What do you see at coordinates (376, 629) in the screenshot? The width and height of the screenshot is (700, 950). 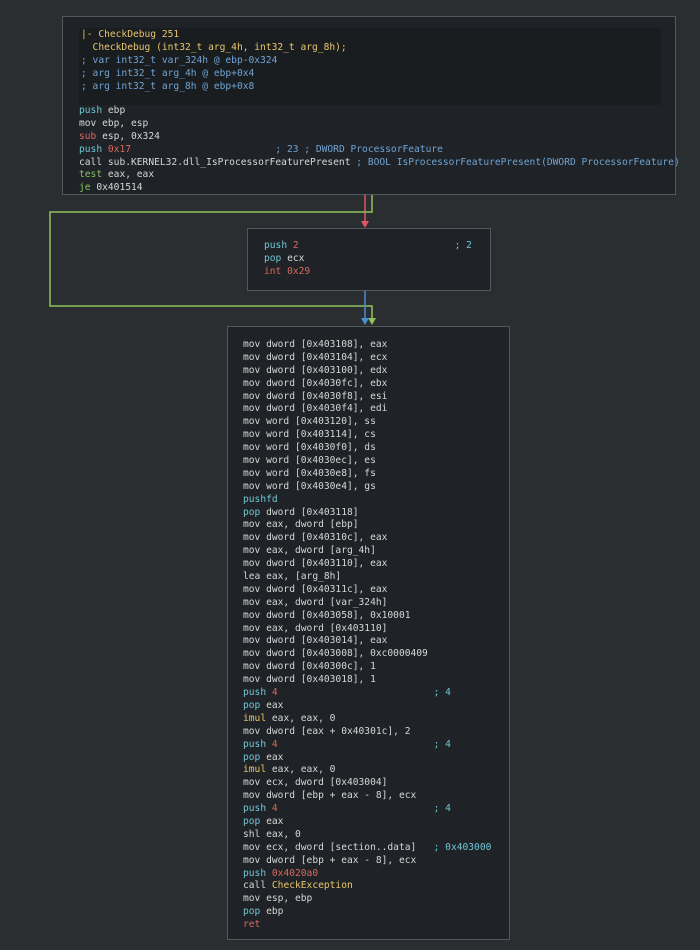 I see `asm-line: mov eax, dword [0x403110]` at bounding box center [376, 629].